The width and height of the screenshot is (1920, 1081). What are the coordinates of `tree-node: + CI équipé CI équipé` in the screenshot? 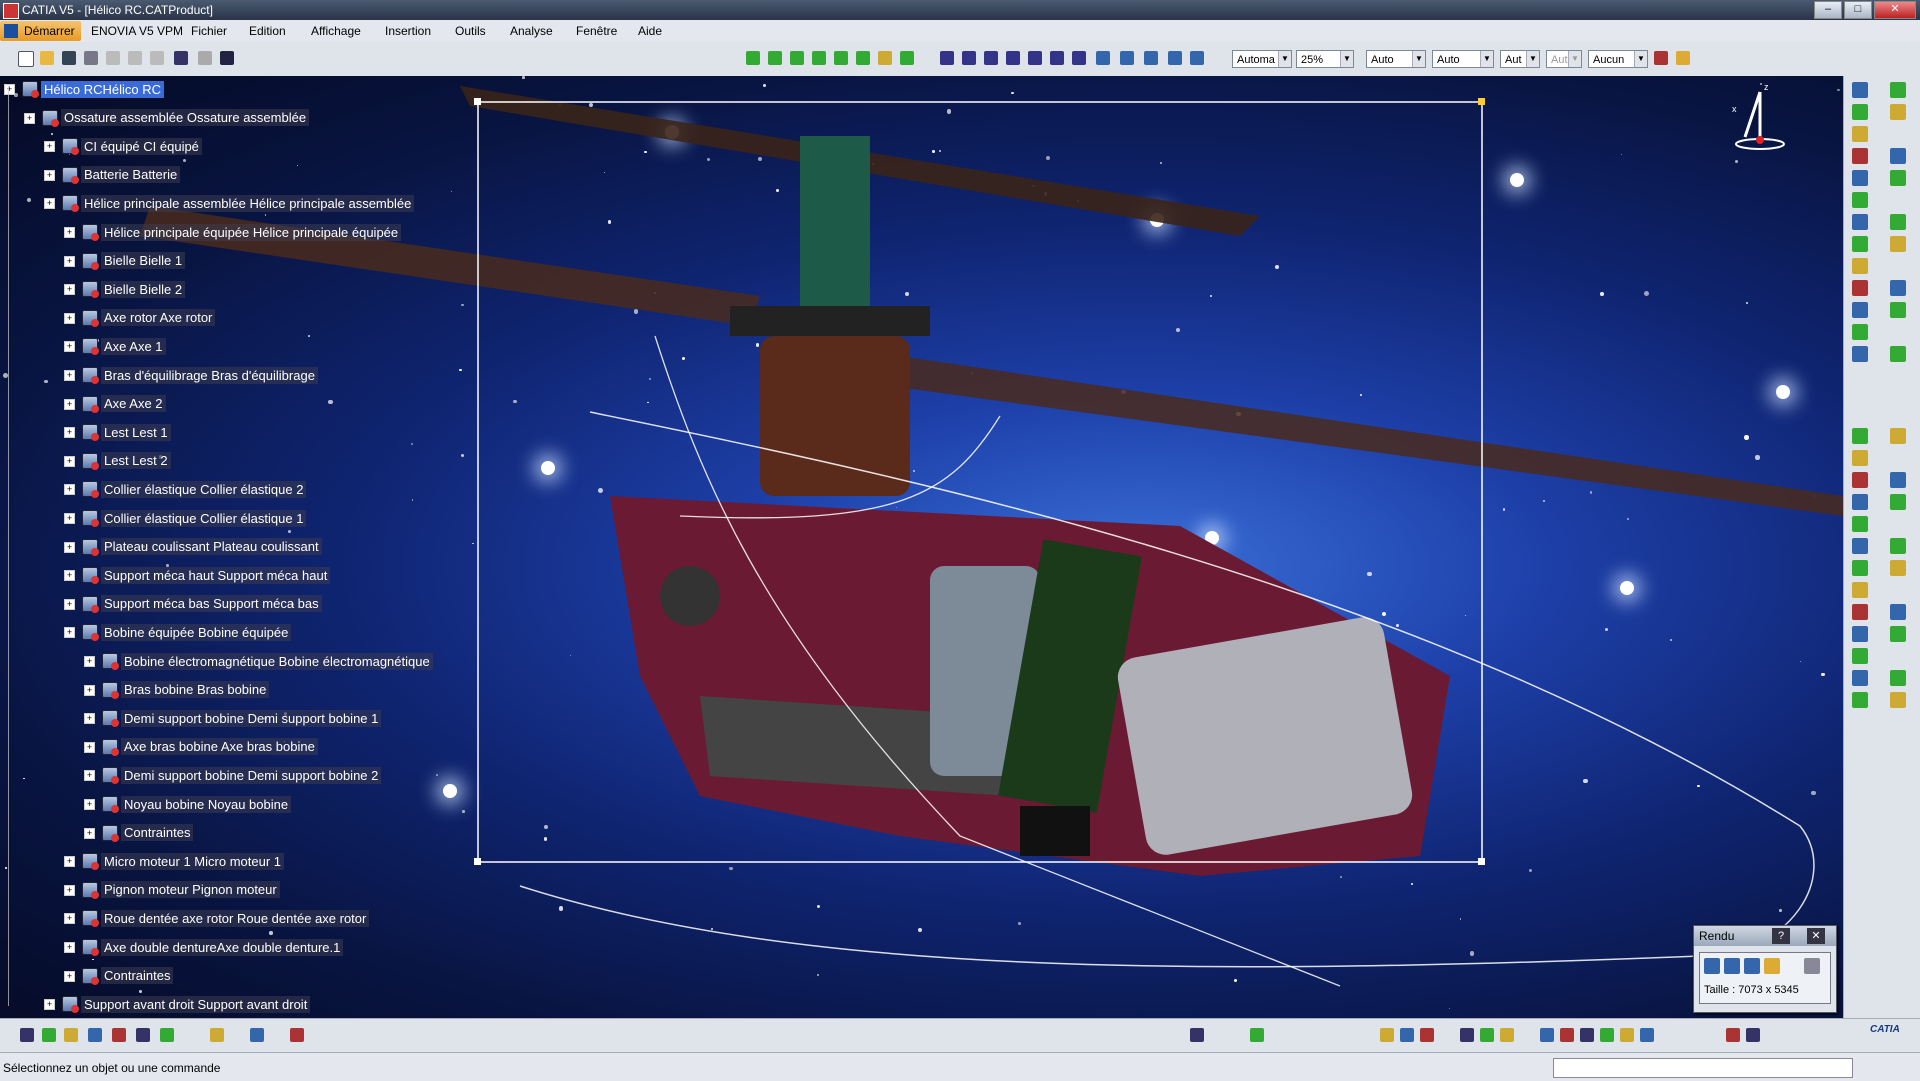 It's located at (123, 146).